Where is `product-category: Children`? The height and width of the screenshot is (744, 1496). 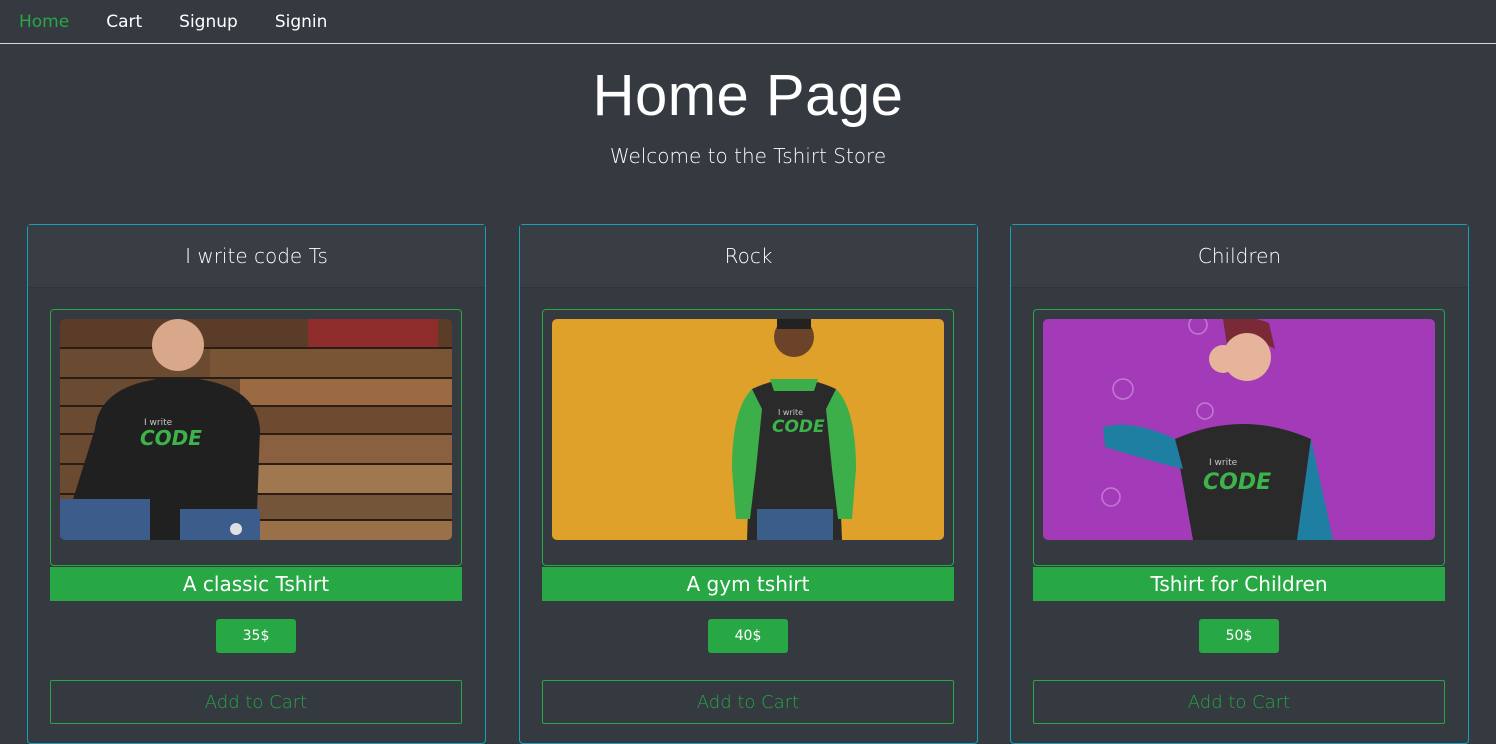
product-category: Children is located at coordinates (1239, 256).